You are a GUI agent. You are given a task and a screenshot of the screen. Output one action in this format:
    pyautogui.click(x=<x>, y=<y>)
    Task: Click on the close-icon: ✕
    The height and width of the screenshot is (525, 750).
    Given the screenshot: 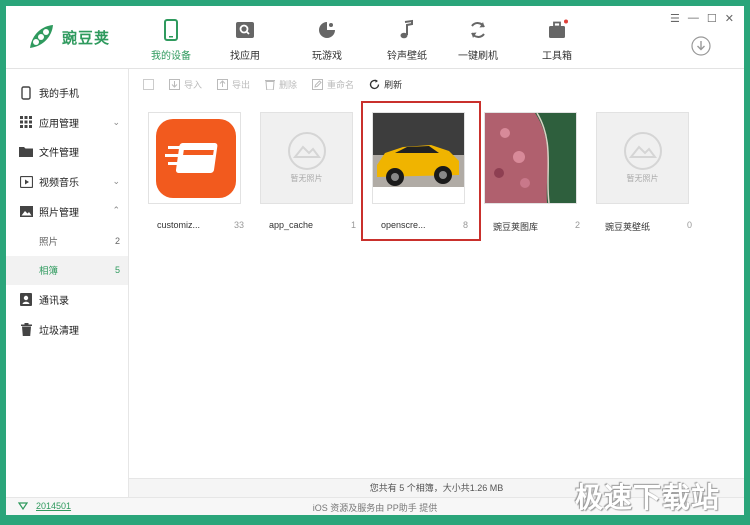 What is the action you would take?
    pyautogui.click(x=729, y=18)
    